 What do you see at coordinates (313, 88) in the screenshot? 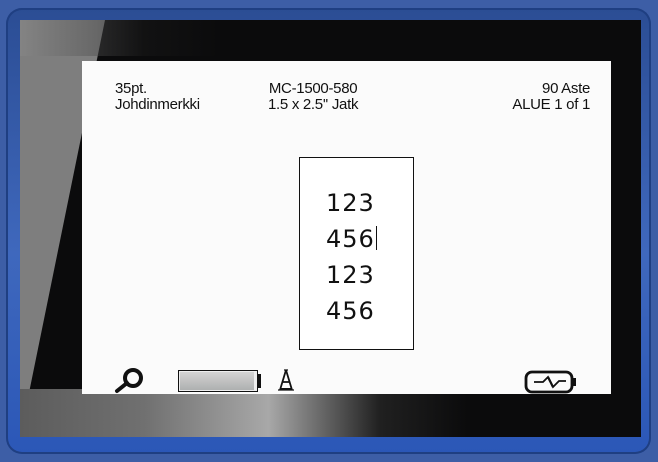
I see `part-number-text: MC-1500-580` at bounding box center [313, 88].